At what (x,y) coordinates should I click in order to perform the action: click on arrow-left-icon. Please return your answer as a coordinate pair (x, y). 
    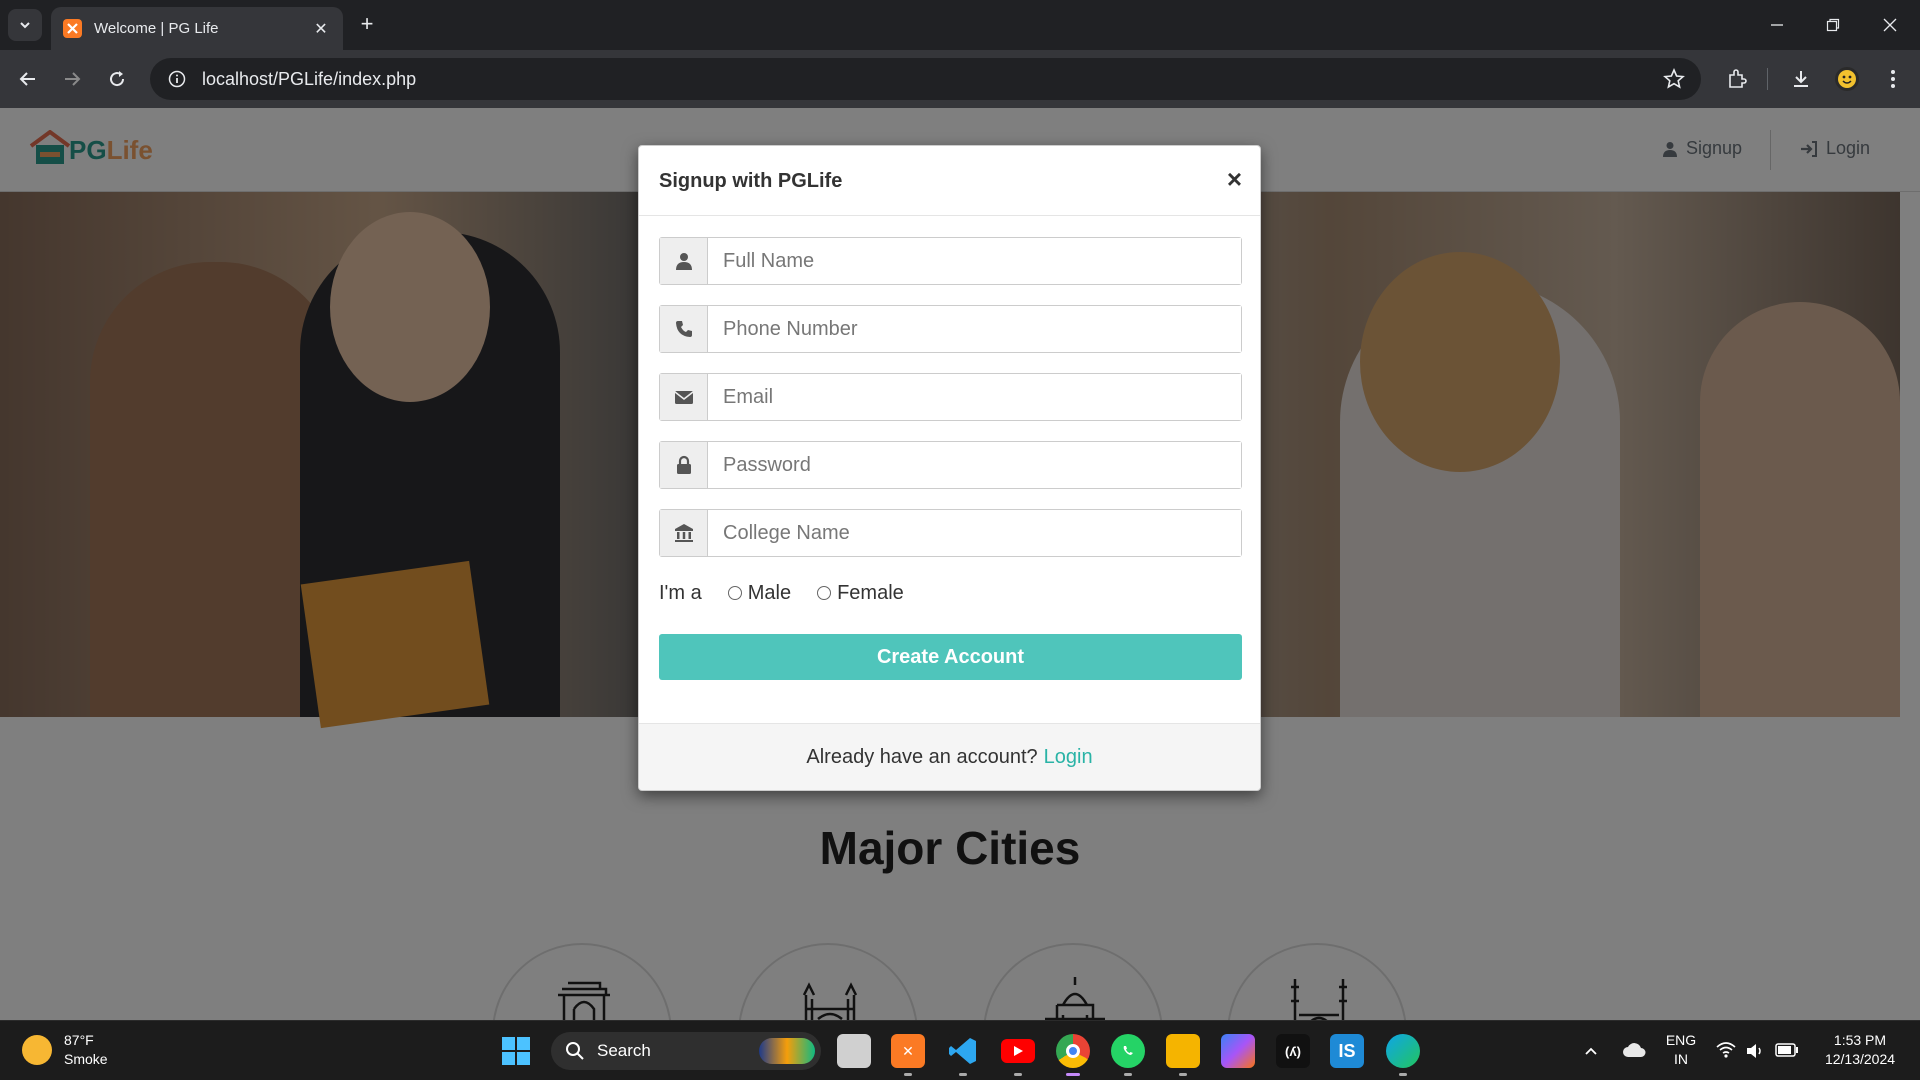
    Looking at the image, I should click on (27, 79).